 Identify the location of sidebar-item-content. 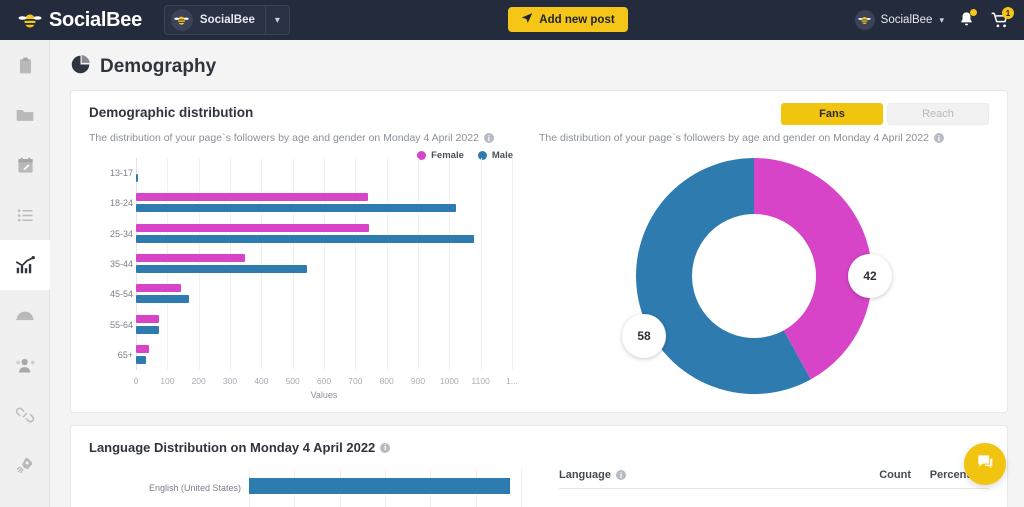
(25, 65).